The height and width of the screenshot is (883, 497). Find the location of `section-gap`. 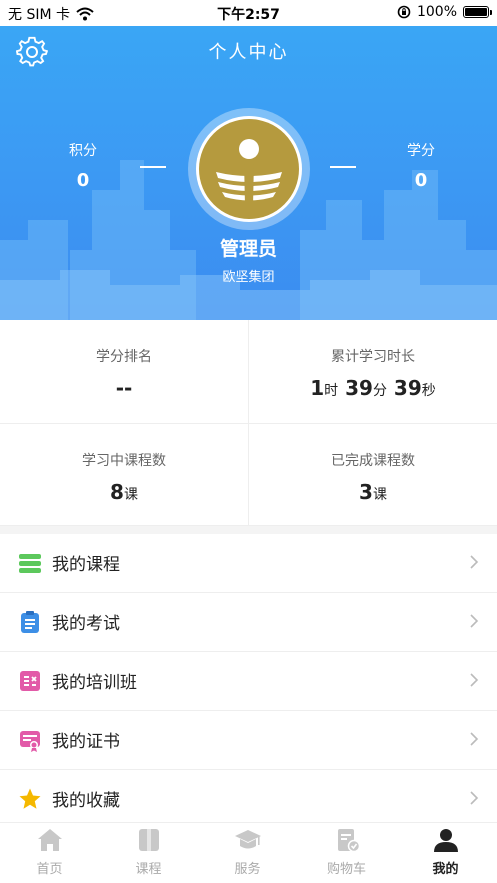

section-gap is located at coordinates (248, 530).